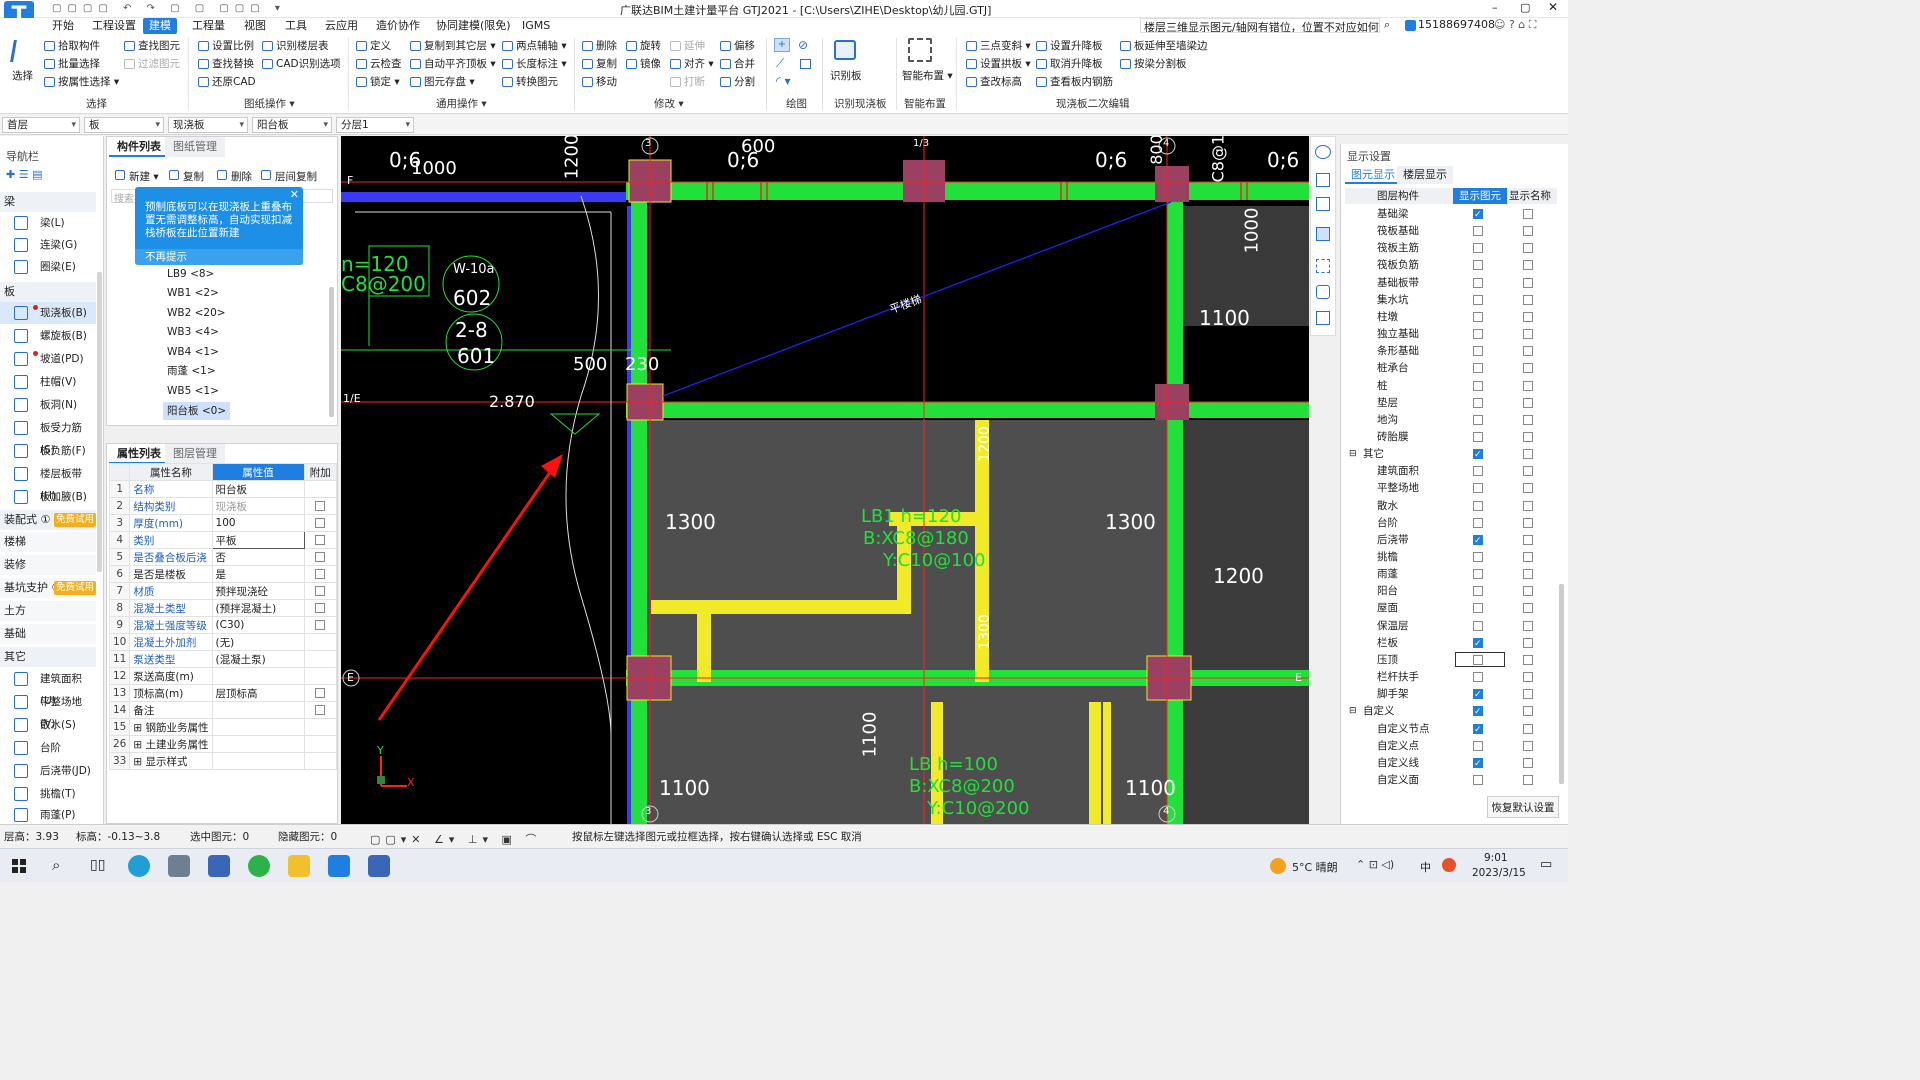 This screenshot has height=1080, width=1920. I want to click on select-big-icon, so click(20, 51).